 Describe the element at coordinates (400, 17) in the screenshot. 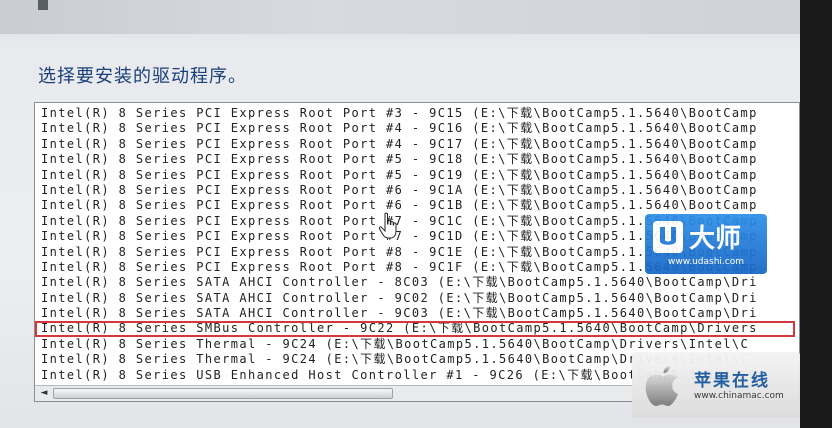

I see `window-top-bar` at that location.